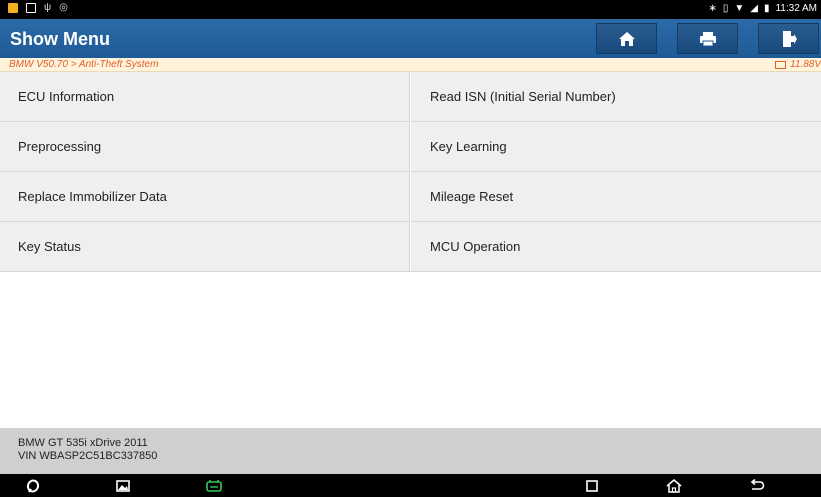 The image size is (821, 497). I want to click on recents-icon, so click(592, 485).